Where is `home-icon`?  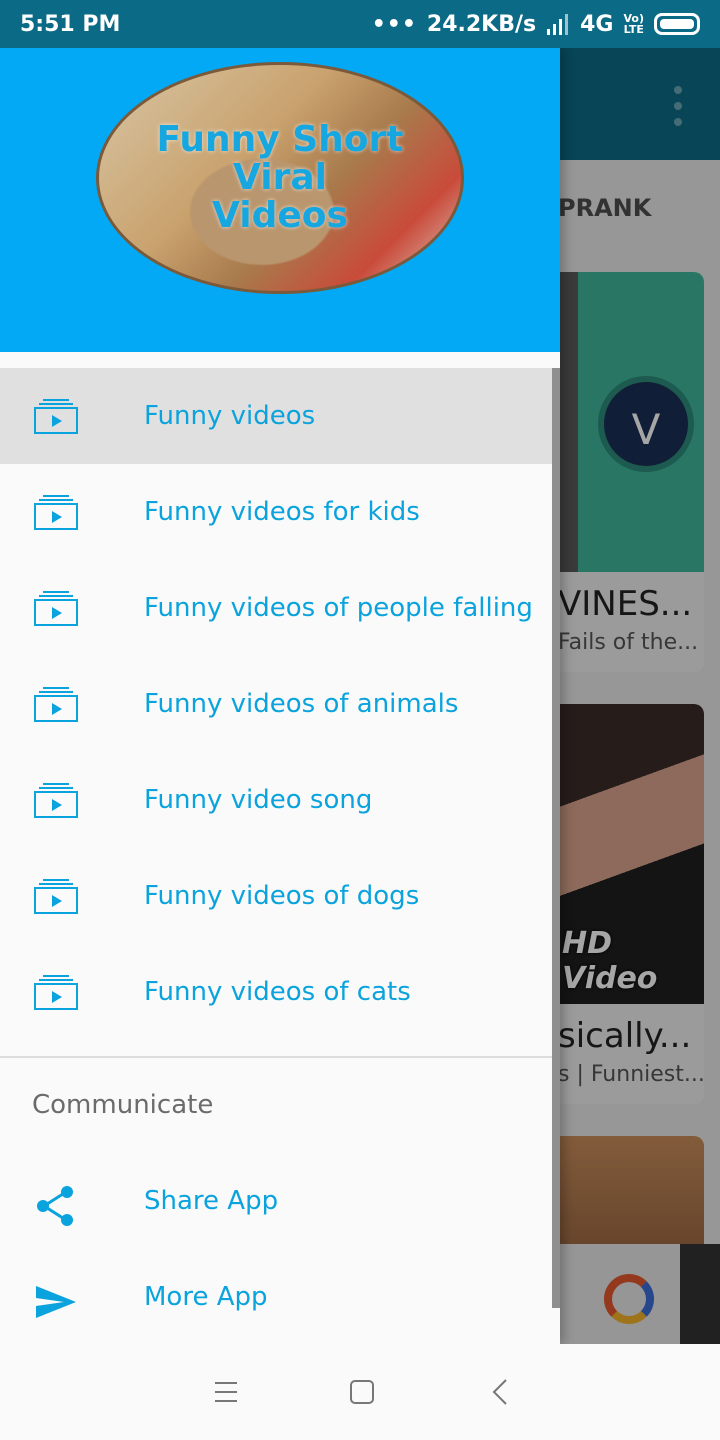
home-icon is located at coordinates (362, 1392).